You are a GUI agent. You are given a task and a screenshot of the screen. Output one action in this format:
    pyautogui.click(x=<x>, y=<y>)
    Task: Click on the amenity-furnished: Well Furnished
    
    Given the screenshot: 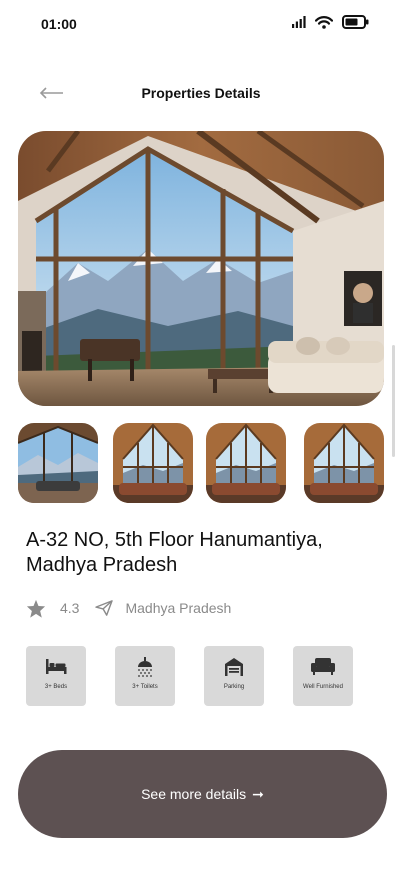 What is the action you would take?
    pyautogui.click(x=323, y=676)
    